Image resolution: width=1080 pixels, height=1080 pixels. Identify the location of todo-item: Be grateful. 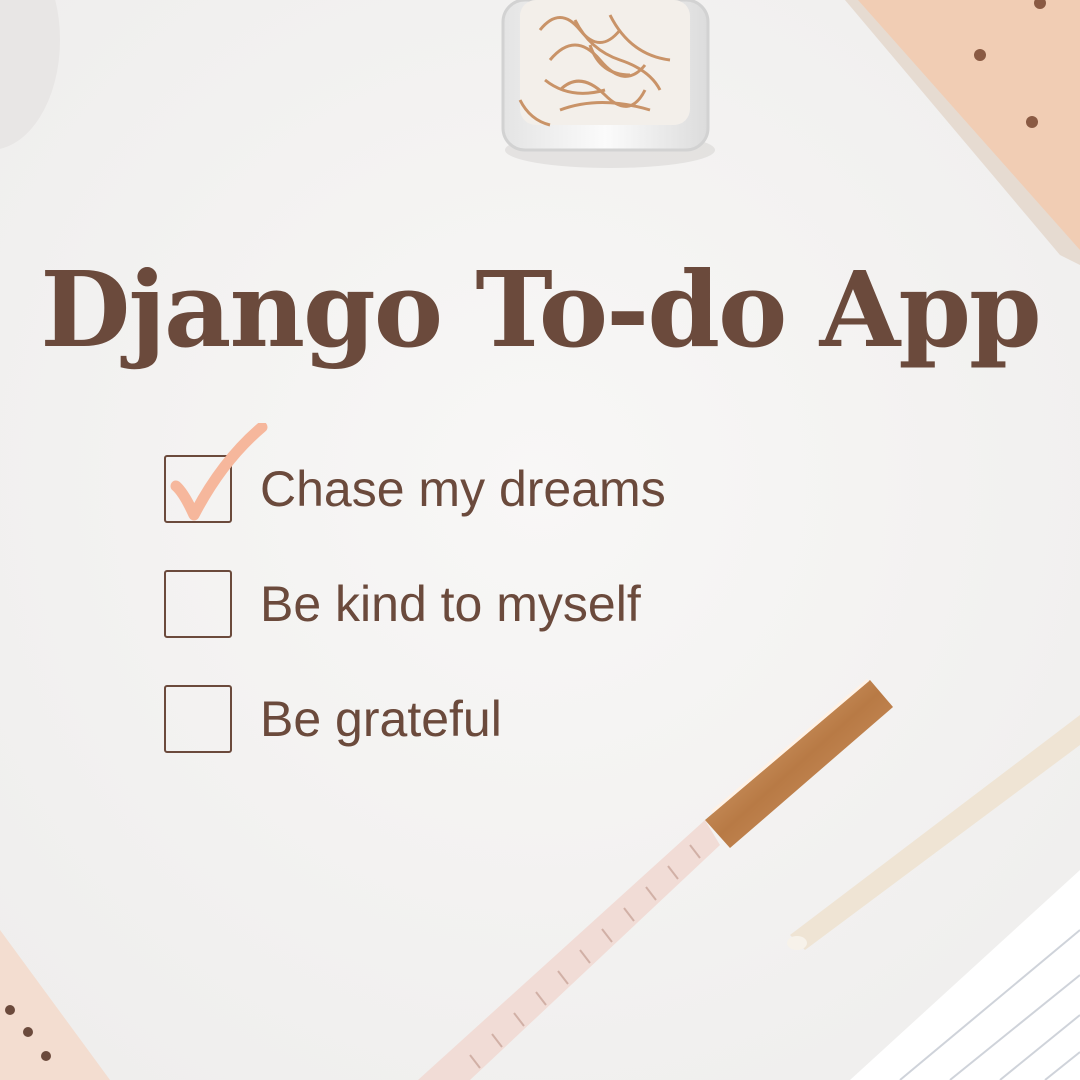
(514, 721).